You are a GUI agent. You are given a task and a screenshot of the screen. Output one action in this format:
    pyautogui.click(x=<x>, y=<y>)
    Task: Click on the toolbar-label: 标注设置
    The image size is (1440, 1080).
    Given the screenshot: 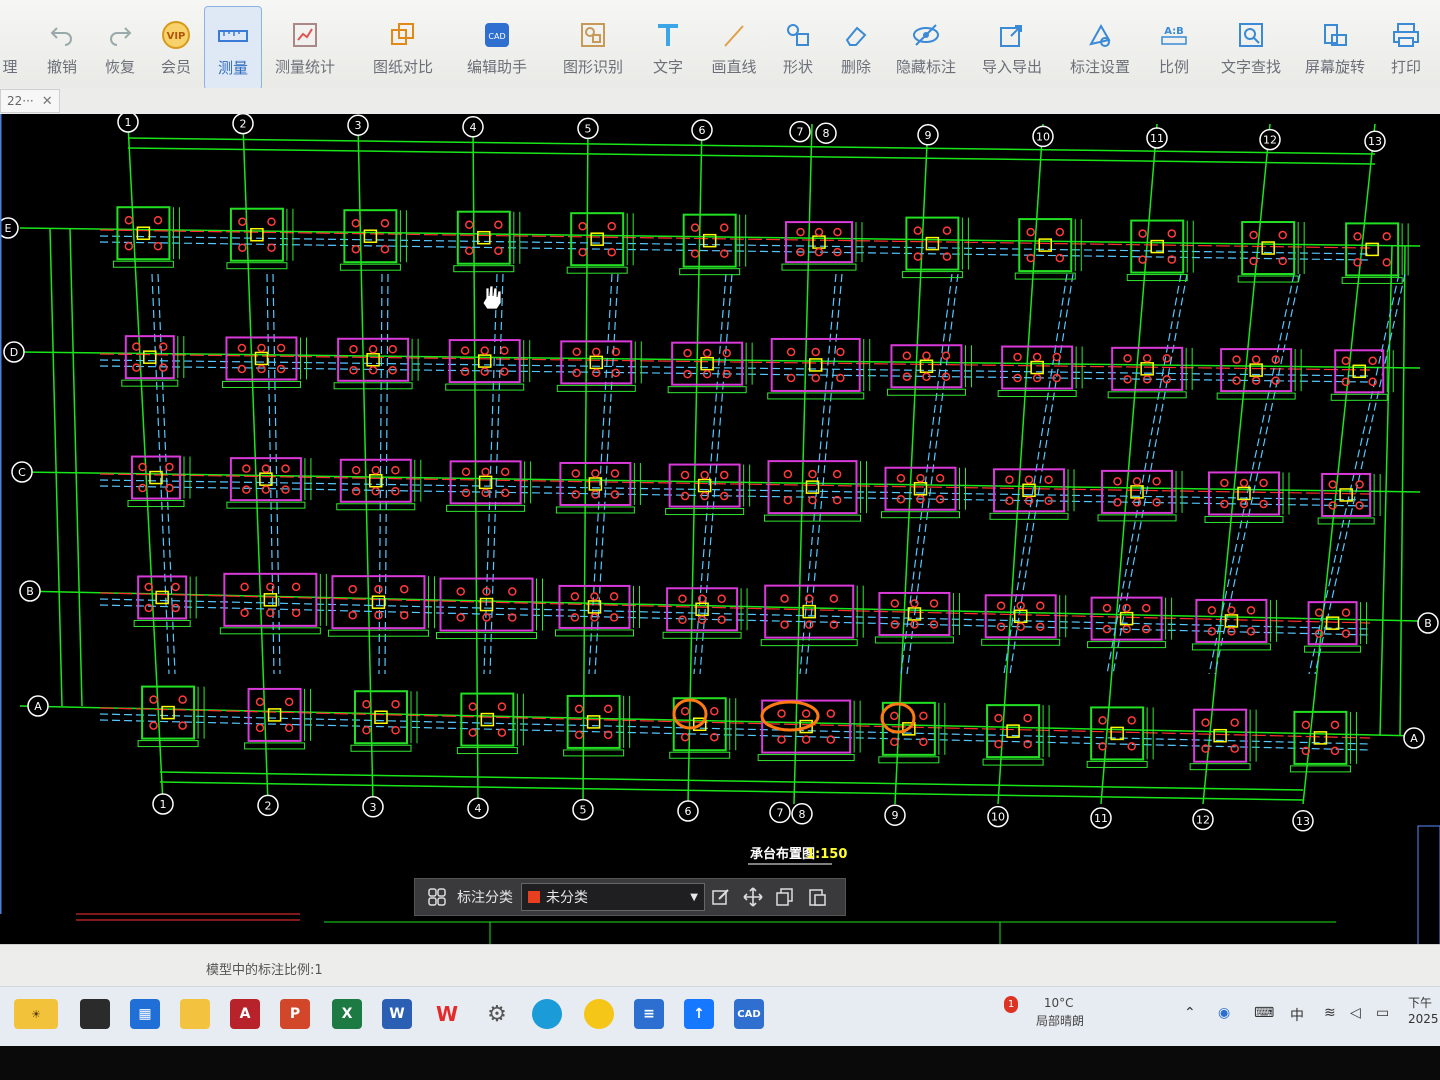 What is the action you would take?
    pyautogui.click(x=1099, y=67)
    